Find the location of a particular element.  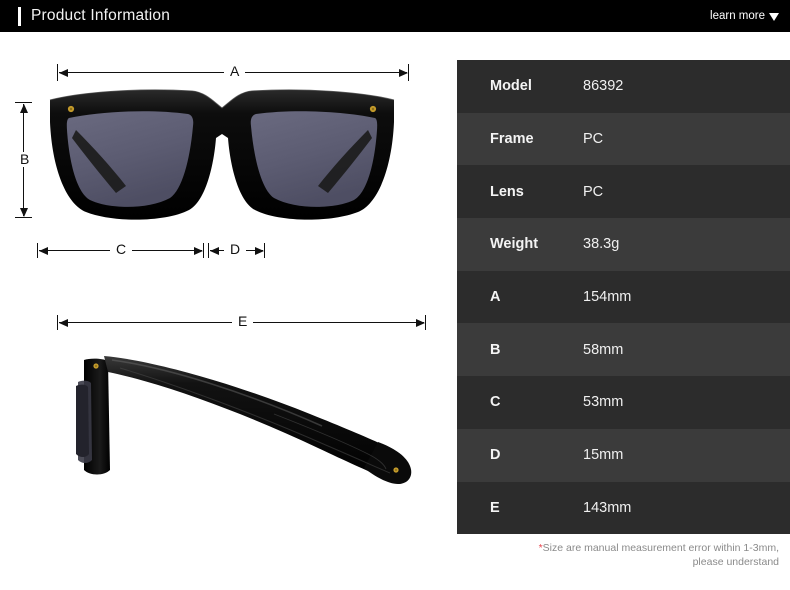

sunglasses-front-view is located at coordinates (222, 154).